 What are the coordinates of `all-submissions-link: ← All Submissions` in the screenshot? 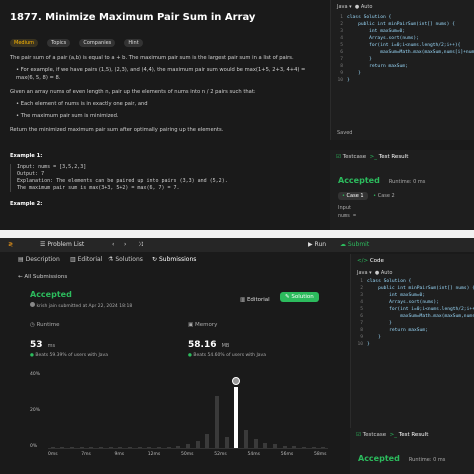 It's located at (42, 277).